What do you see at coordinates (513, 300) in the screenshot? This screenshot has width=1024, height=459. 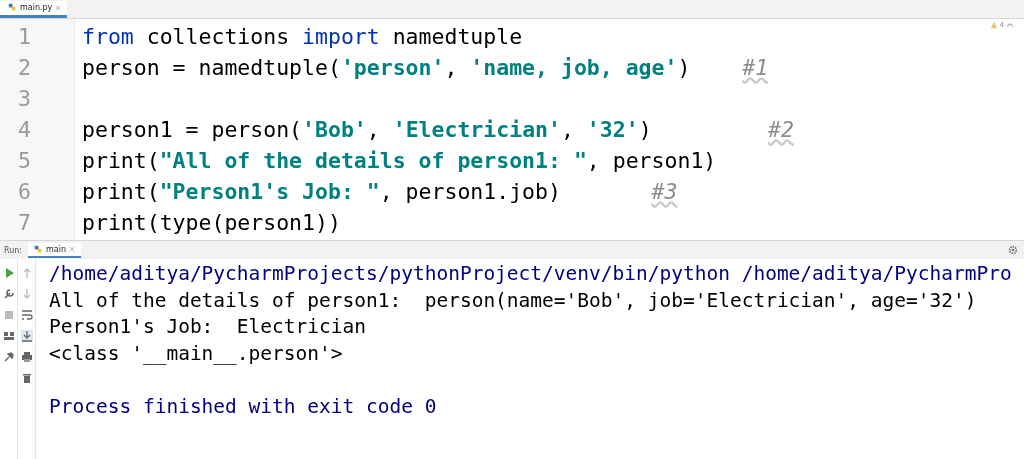 I see `console-line: All of the details of person1: person(name='Bob', job='Electrician', age='32')` at bounding box center [513, 300].